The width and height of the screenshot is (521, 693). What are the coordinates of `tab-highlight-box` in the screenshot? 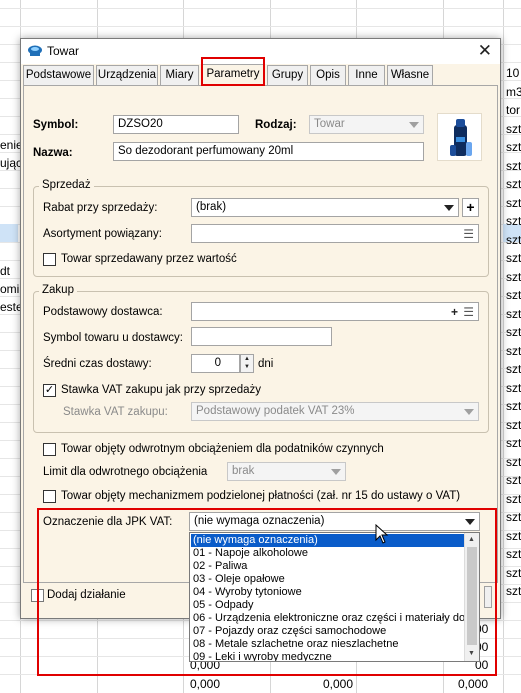 It's located at (233, 71).